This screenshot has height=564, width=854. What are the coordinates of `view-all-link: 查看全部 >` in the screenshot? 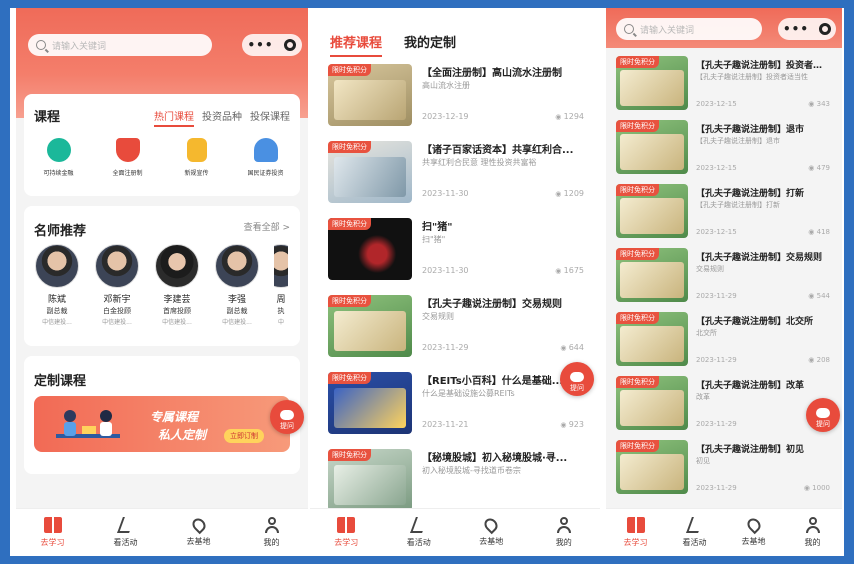 It's located at (267, 226).